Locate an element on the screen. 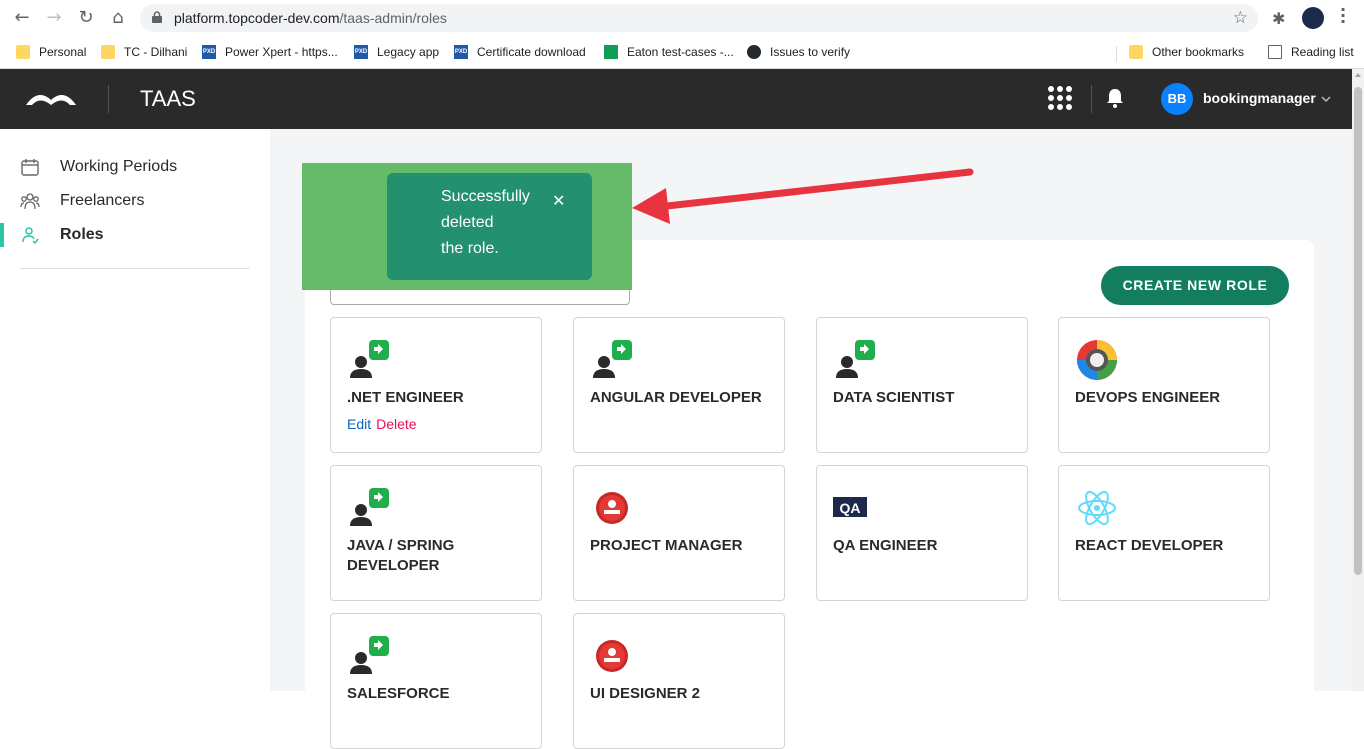  role-actions: Edit Delete is located at coordinates (382, 424).